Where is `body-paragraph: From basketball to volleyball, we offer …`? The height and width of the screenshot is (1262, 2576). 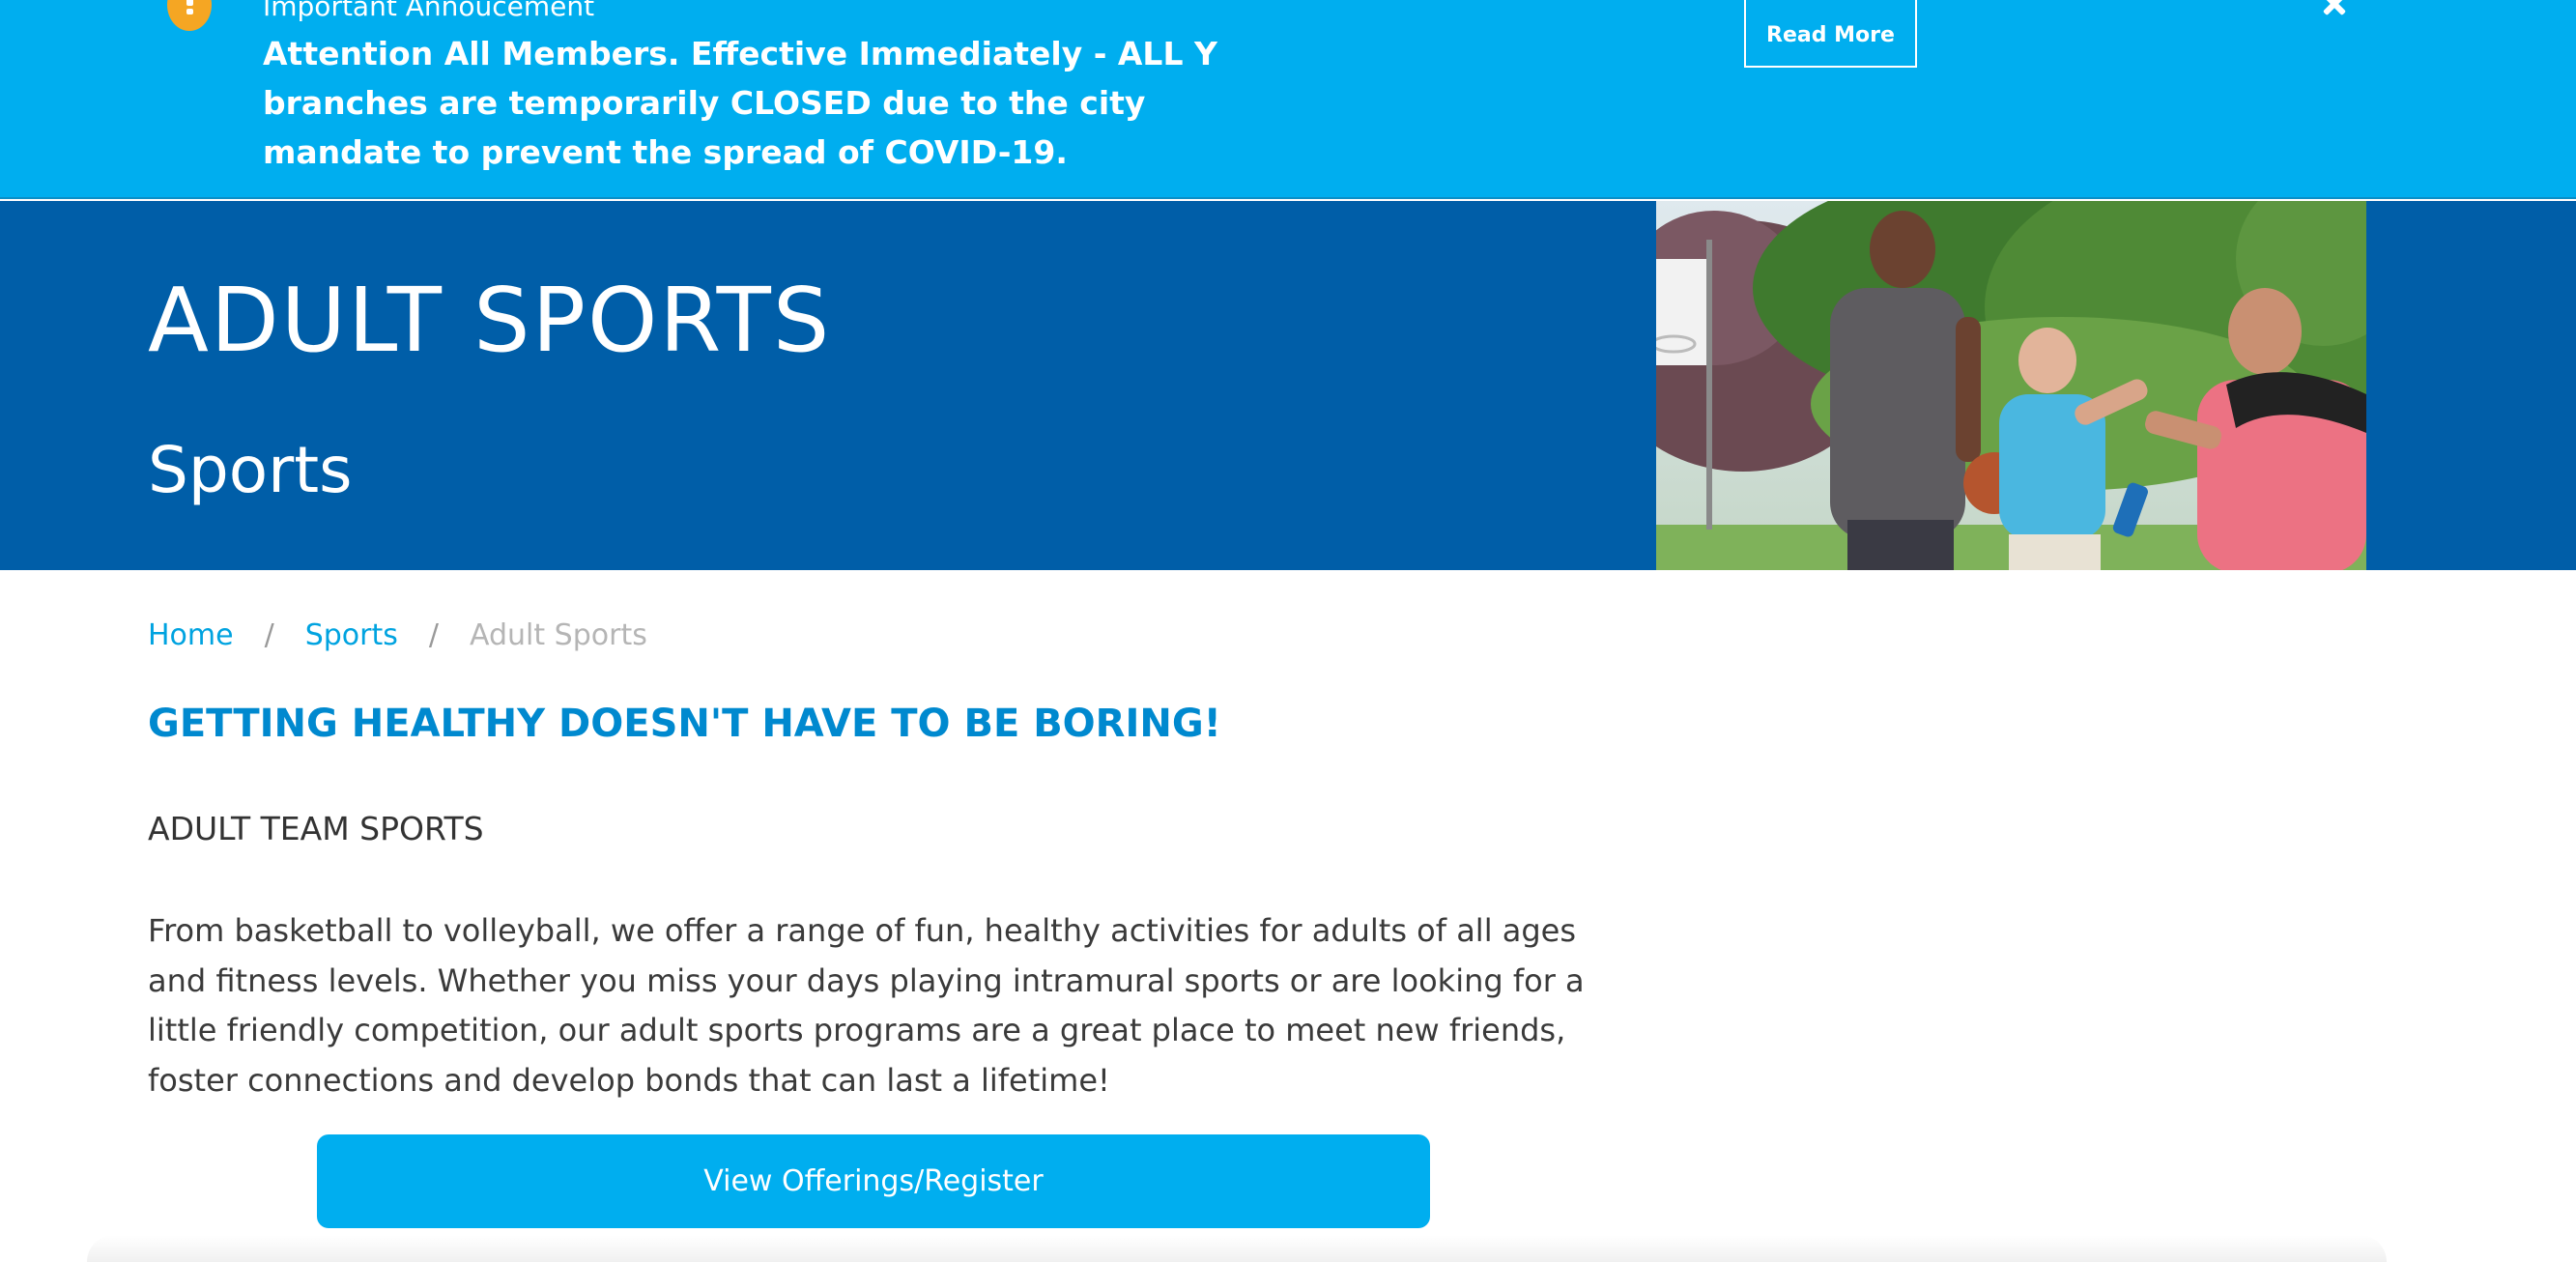
body-paragraph: From basketball to volleyball, we offer … is located at coordinates (867, 1005).